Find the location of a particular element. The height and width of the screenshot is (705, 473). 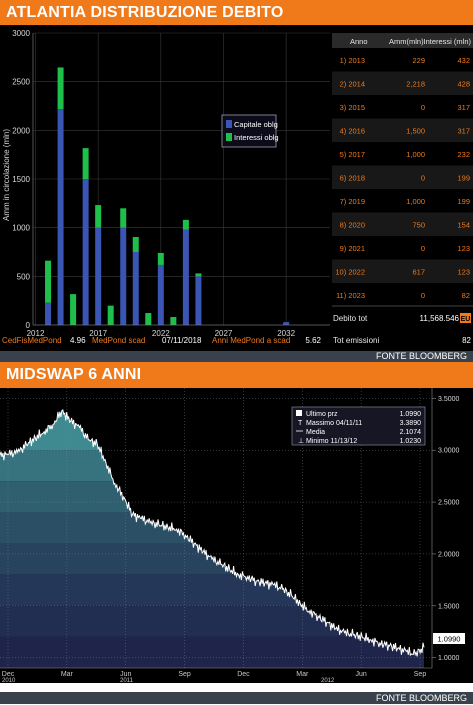

legend-massimo-label: Massimo 04/11/11 is located at coordinates (334, 423).